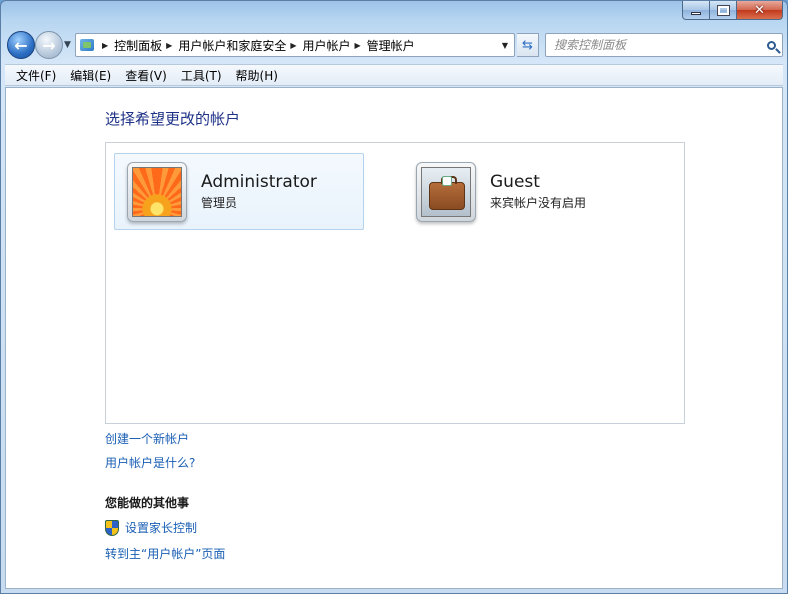 The image size is (788, 594). Describe the element at coordinates (771, 45) in the screenshot. I see `search-icon` at that location.